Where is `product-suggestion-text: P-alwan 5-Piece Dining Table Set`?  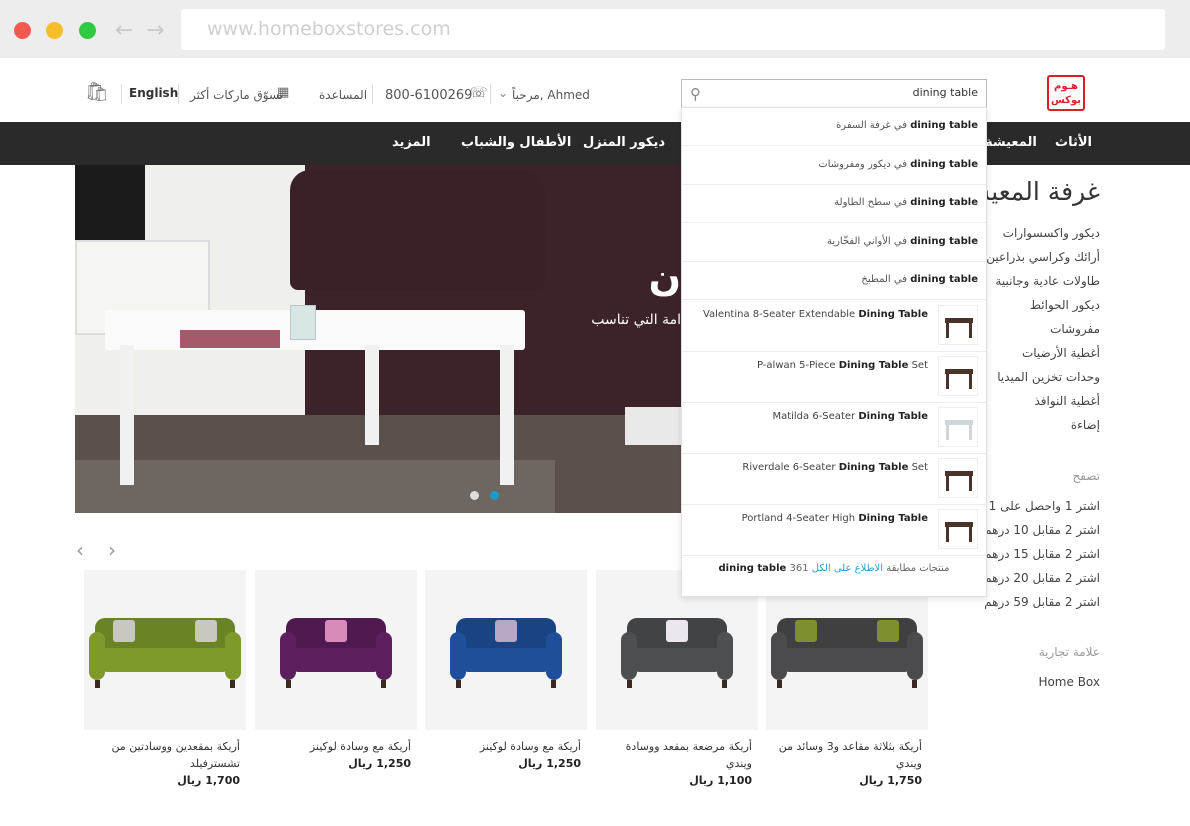 product-suggestion-text: P-alwan 5-Piece Dining Table Set is located at coordinates (842, 365).